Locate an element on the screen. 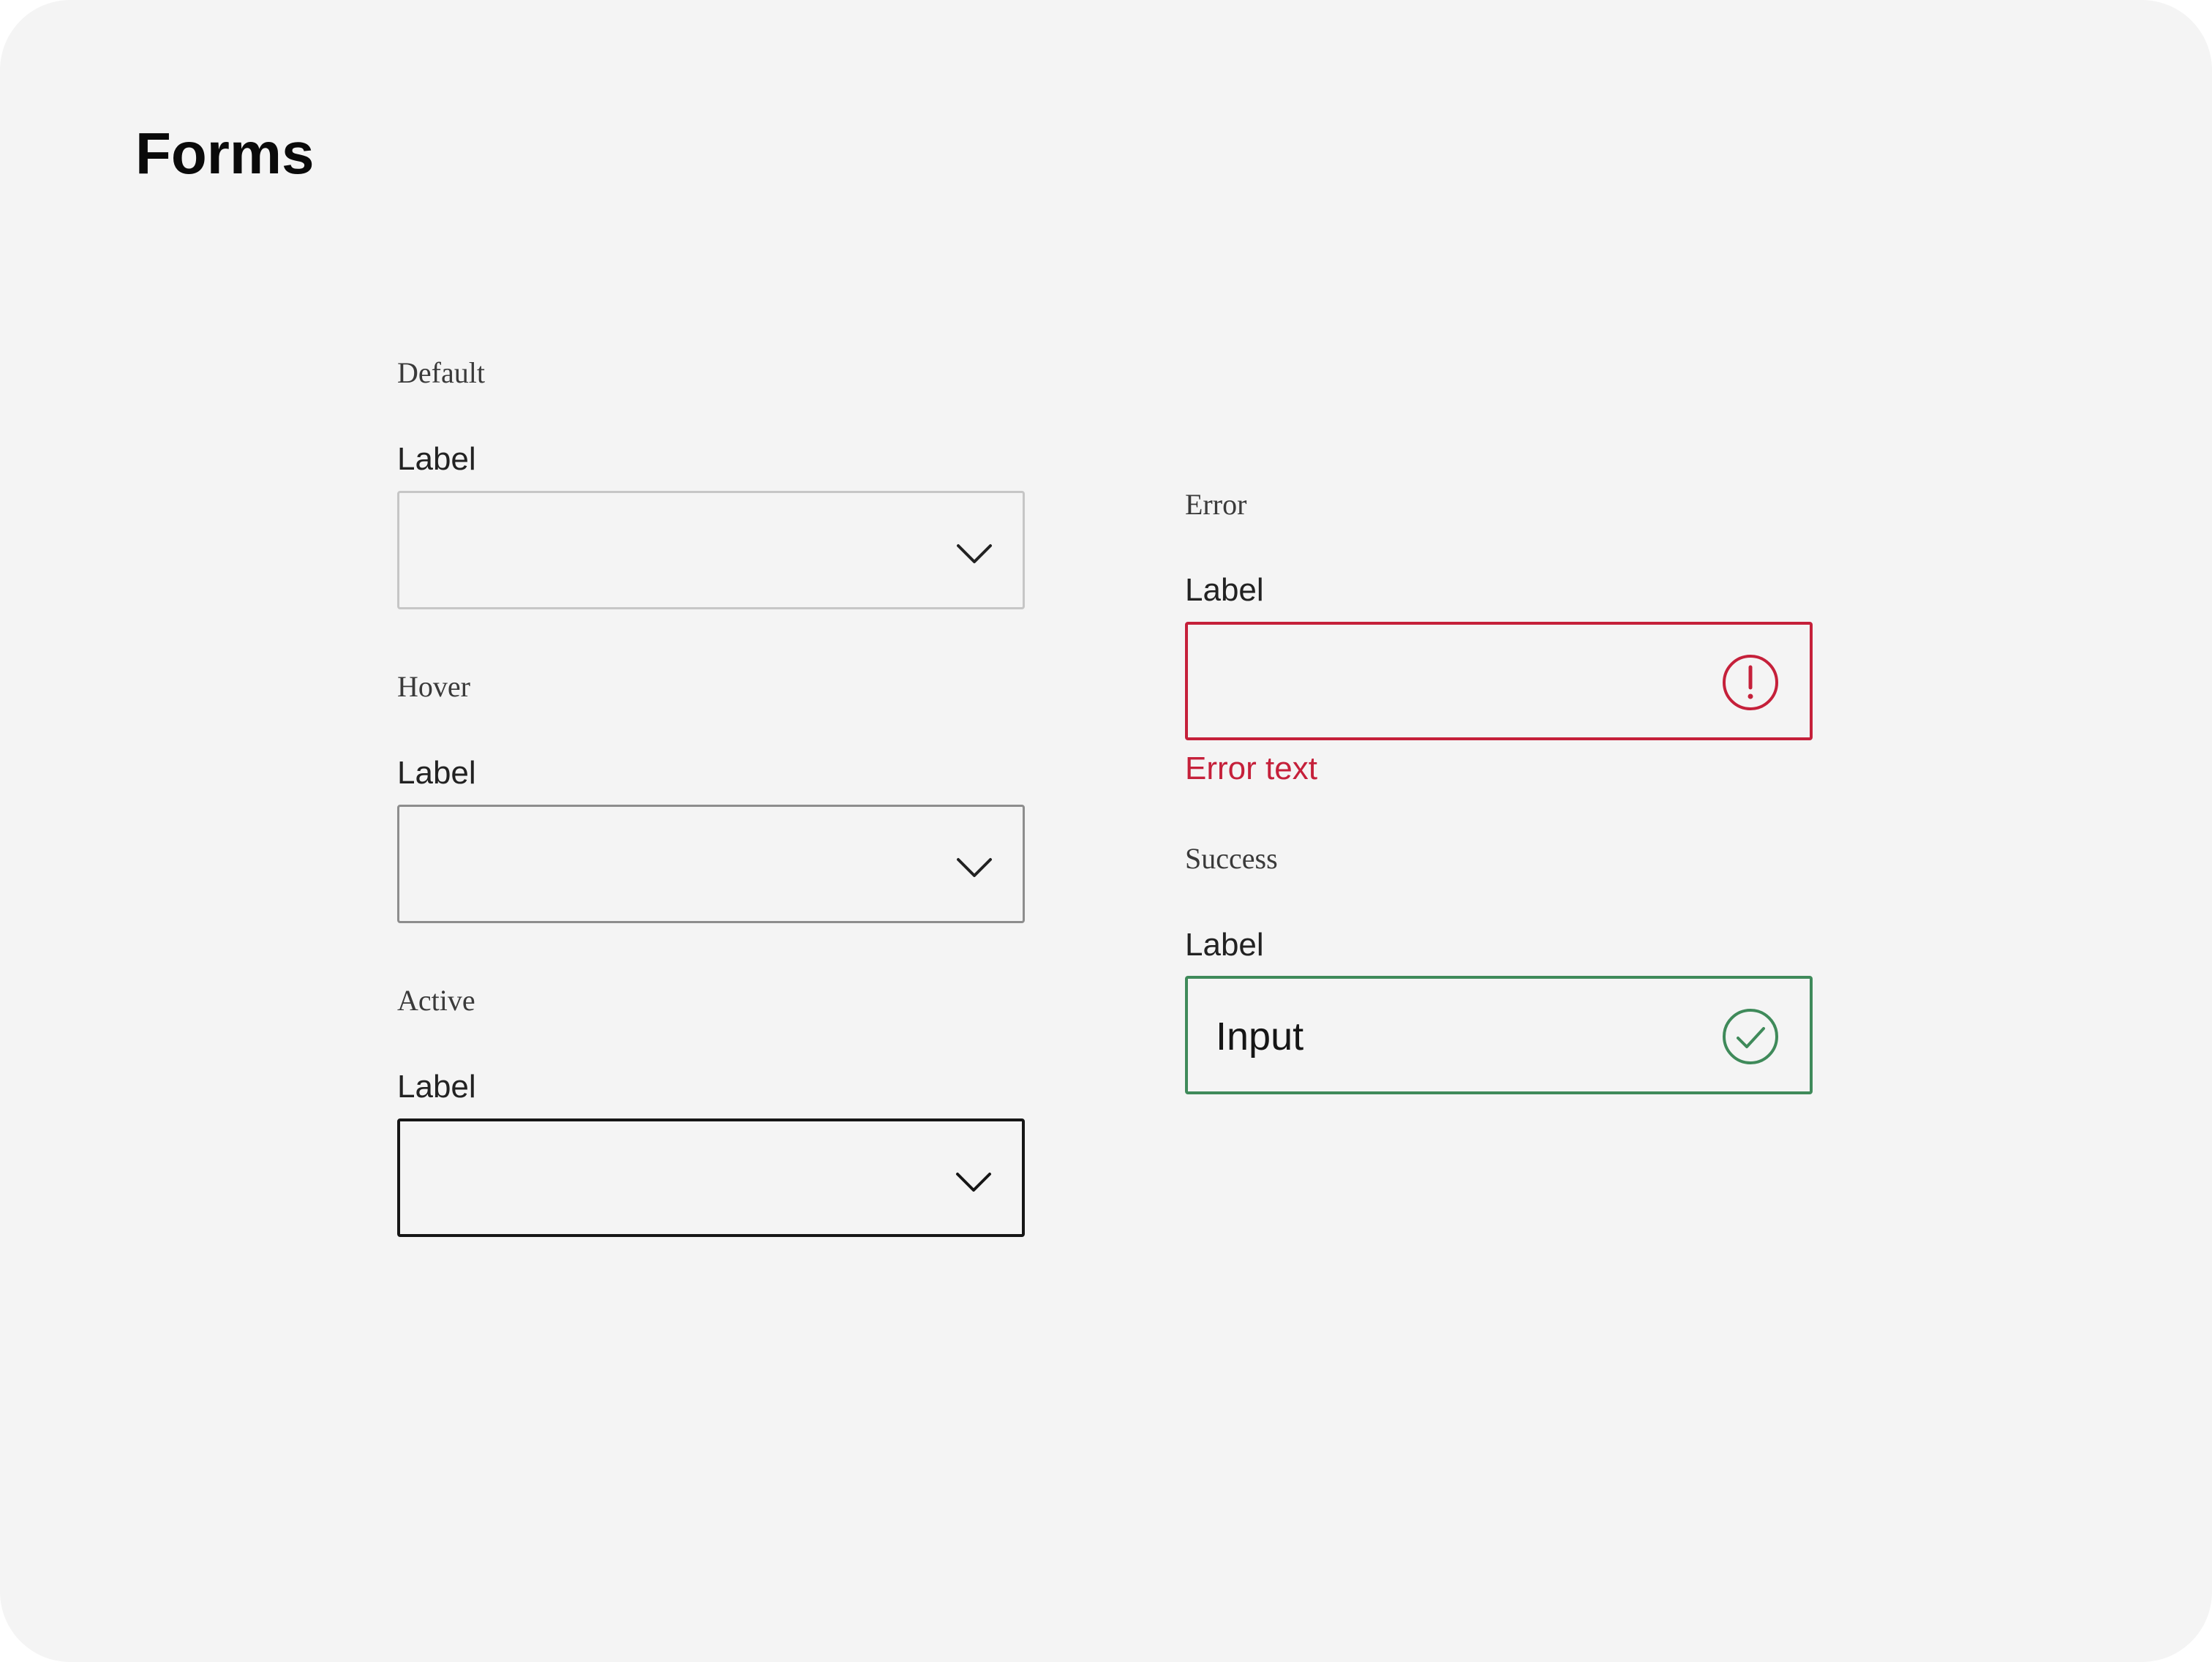 This screenshot has width=2212, height=1662. input-error is located at coordinates (1499, 681).